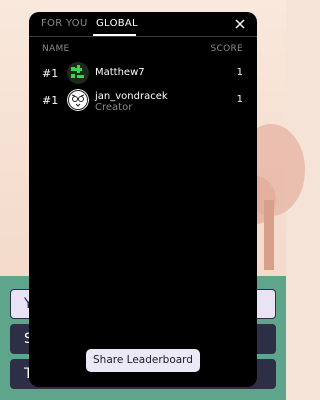  Describe the element at coordinates (78, 100) in the screenshot. I see `owl-face-icon` at that location.